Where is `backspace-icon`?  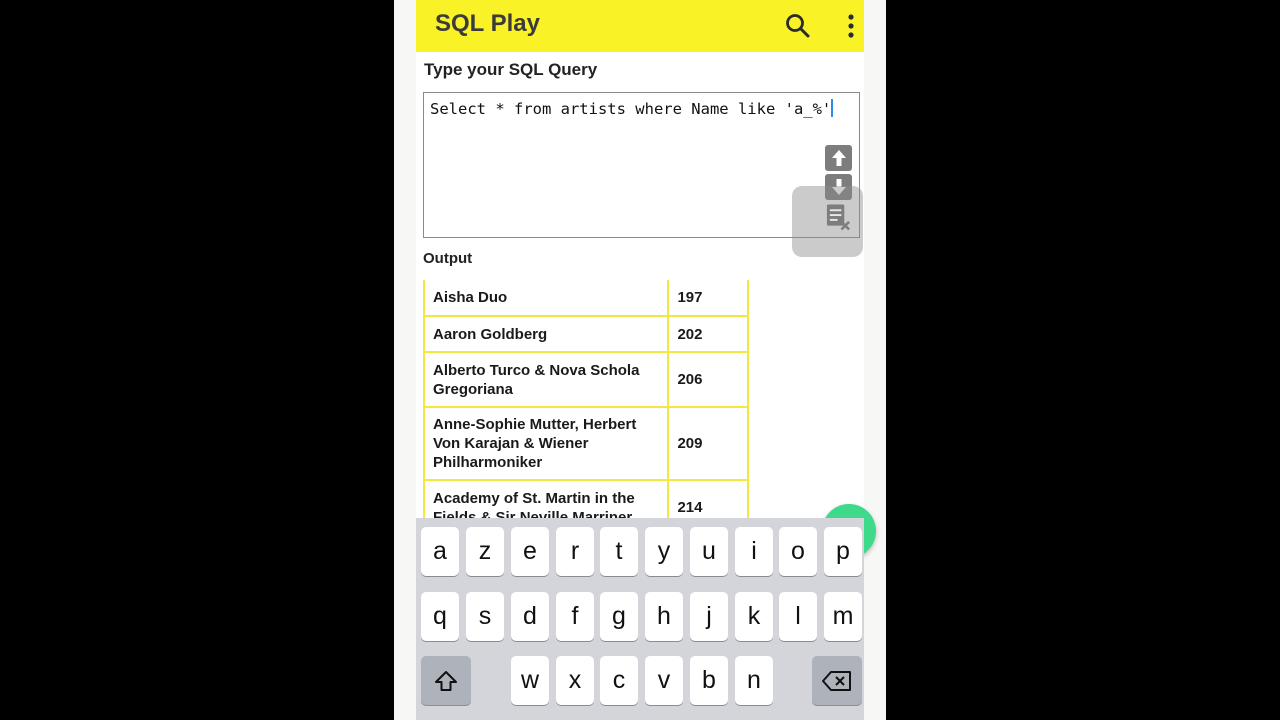
backspace-icon is located at coordinates (836, 680).